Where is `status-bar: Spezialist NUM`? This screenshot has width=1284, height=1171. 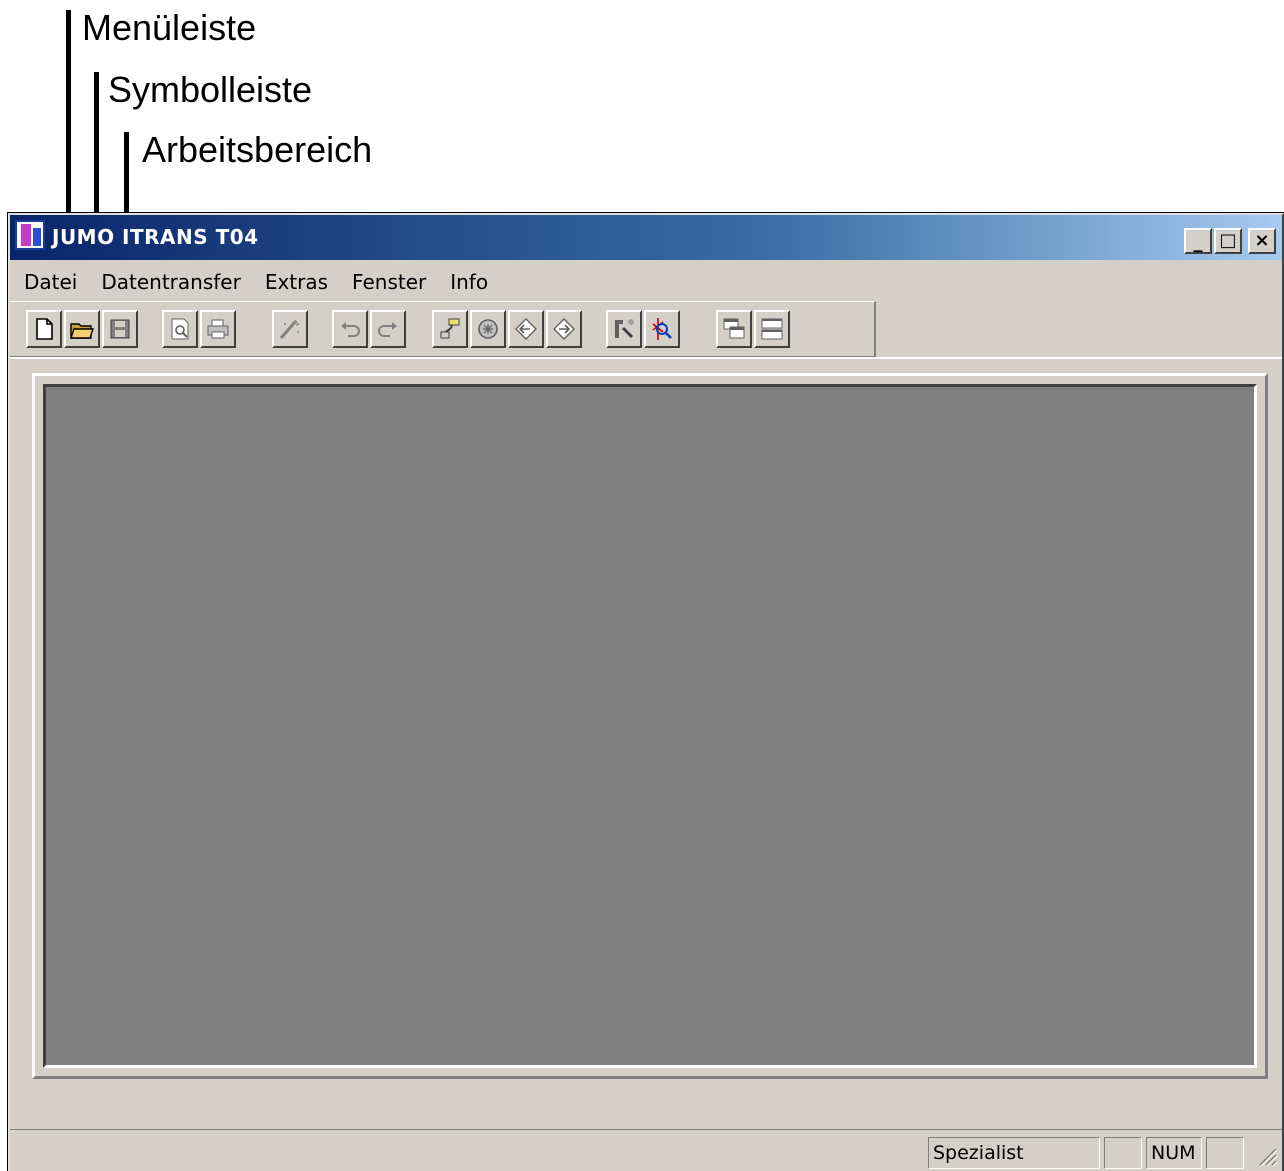 status-bar: Spezialist NUM is located at coordinates (646, 1150).